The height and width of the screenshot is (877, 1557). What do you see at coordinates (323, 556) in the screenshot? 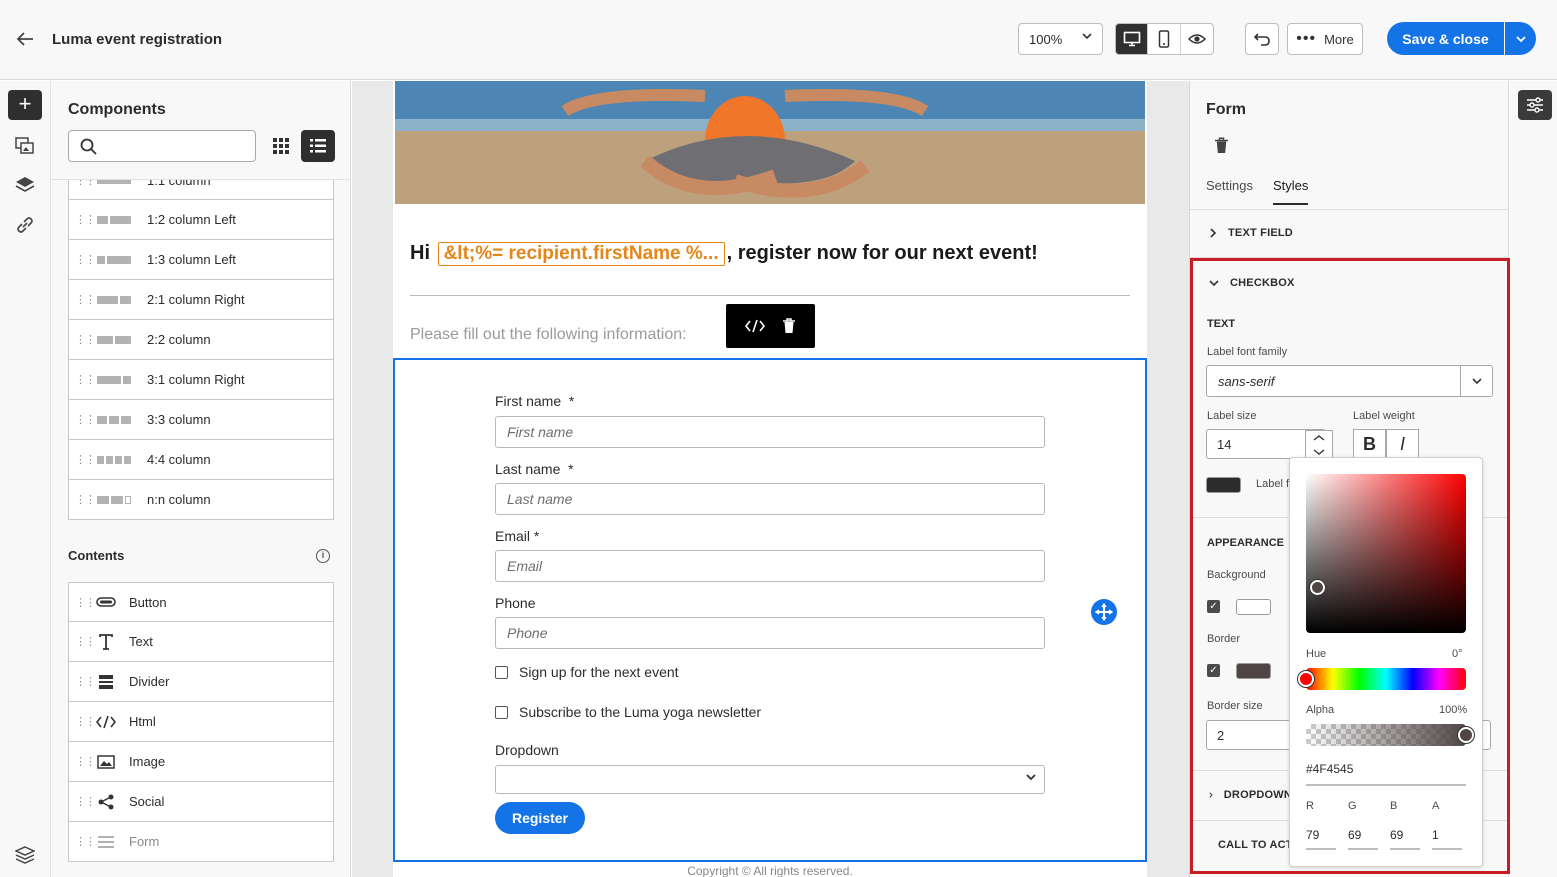
I see `info-icon: i` at bounding box center [323, 556].